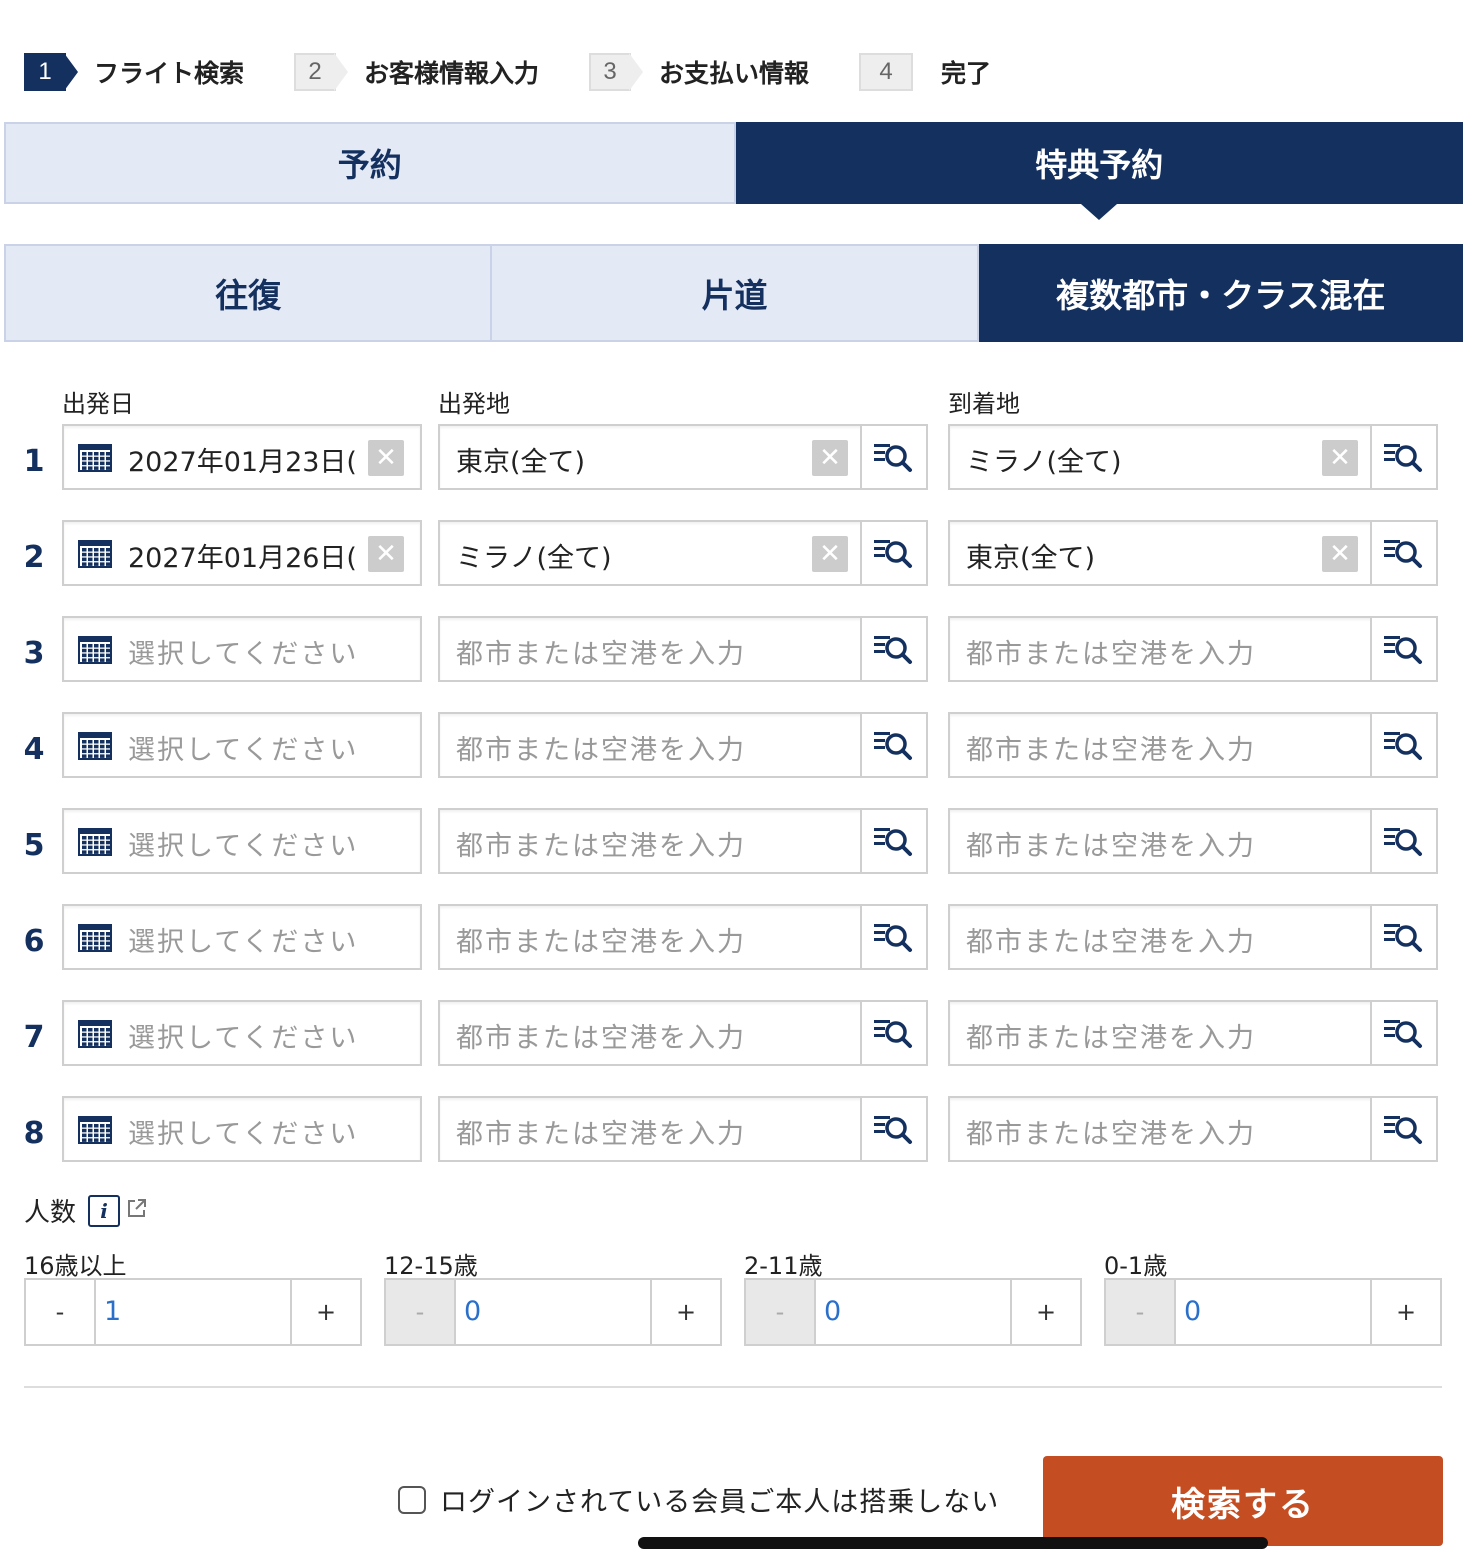 The width and height of the screenshot is (1464, 1564). Describe the element at coordinates (34, 461) in the screenshot. I see `segment-number: 1` at that location.